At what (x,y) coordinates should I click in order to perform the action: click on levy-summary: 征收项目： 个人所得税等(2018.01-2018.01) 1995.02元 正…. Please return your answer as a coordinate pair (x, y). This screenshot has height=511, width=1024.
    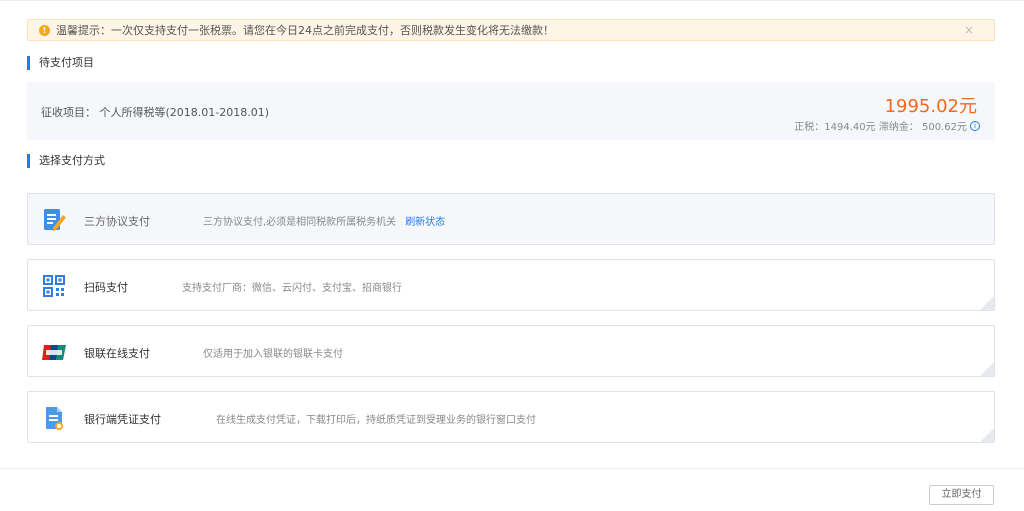
    Looking at the image, I should click on (511, 111).